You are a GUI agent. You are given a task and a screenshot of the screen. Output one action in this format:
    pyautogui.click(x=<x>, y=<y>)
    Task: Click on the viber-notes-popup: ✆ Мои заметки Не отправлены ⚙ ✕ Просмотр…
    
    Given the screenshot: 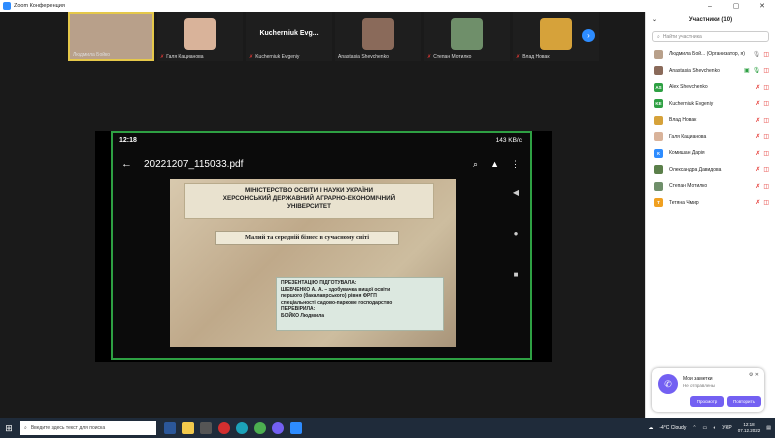 What is the action you would take?
    pyautogui.click(x=708, y=390)
    